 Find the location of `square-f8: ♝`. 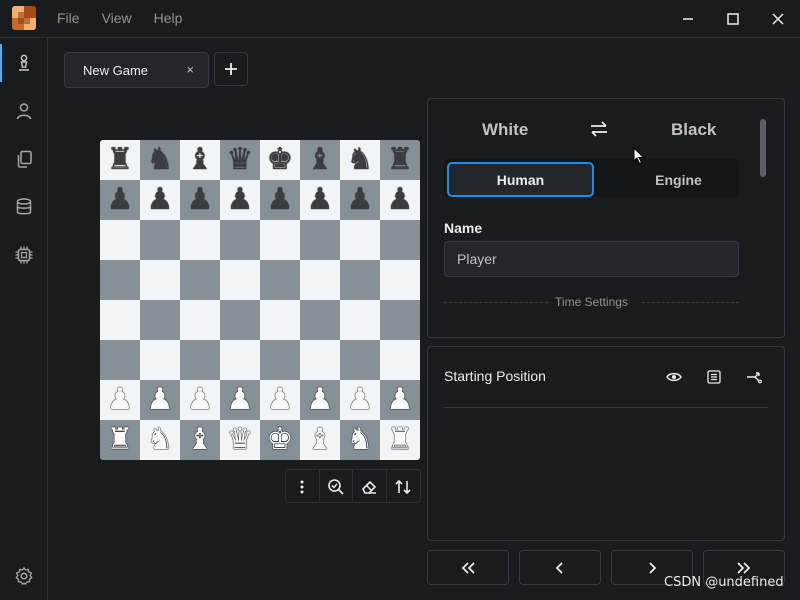

square-f8: ♝ is located at coordinates (320, 160).